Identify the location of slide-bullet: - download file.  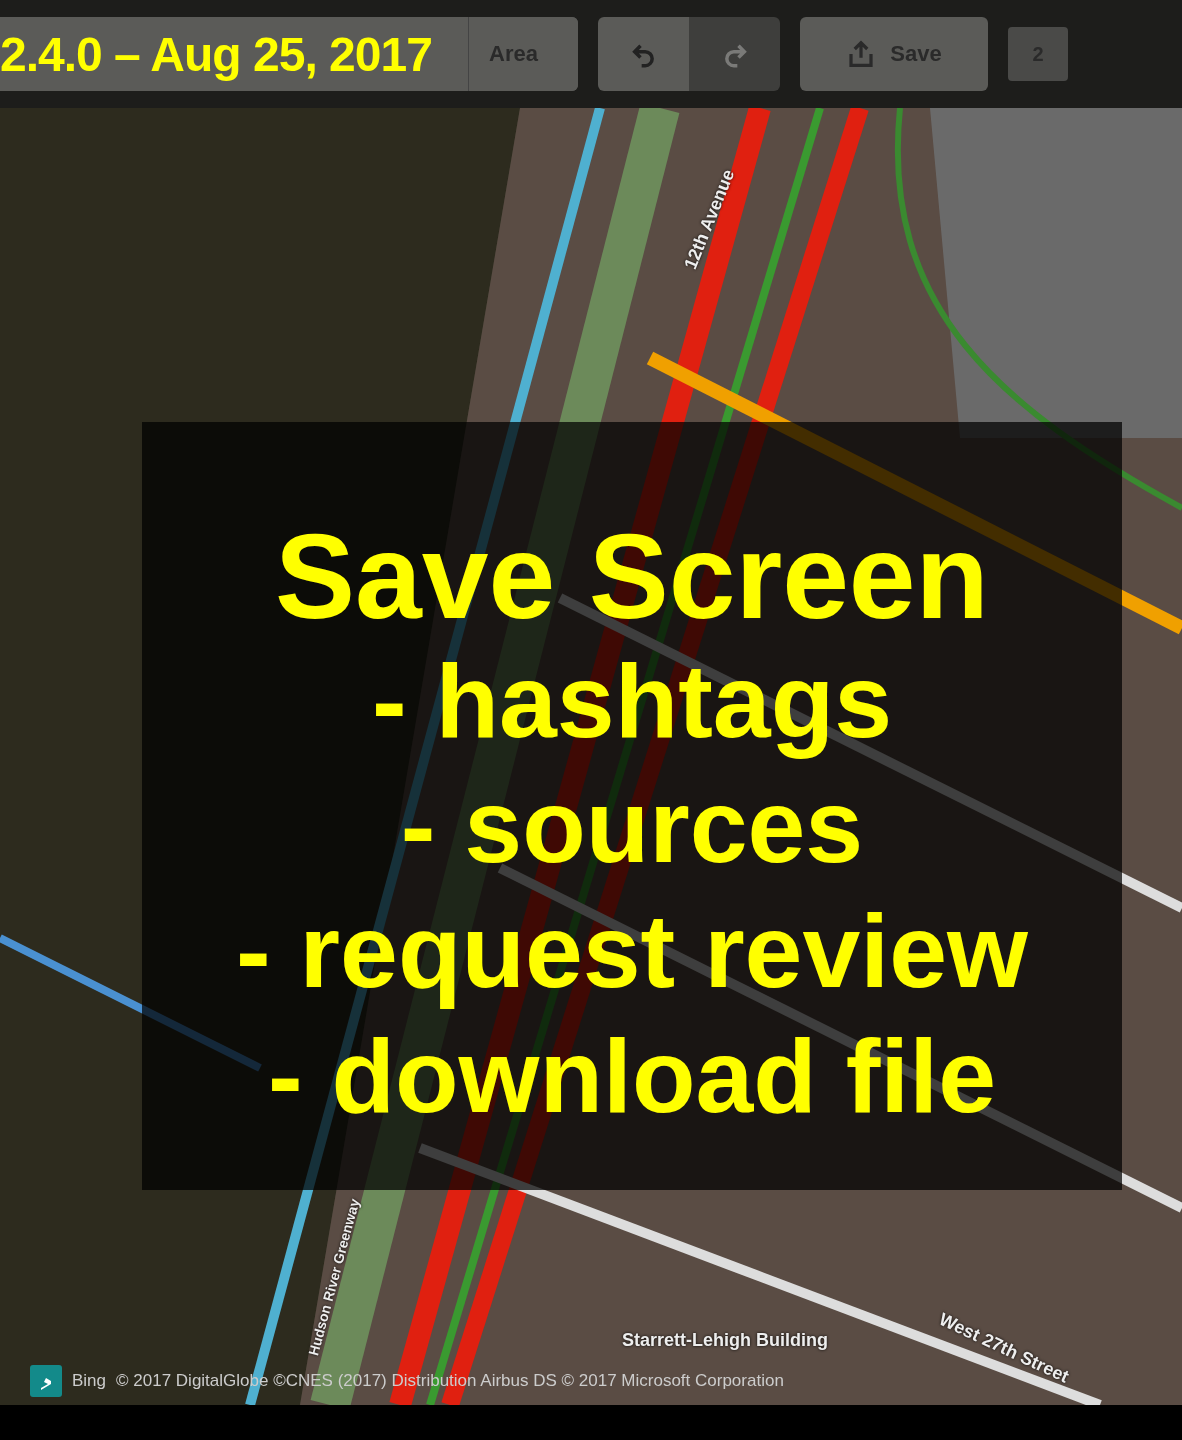
(632, 1076).